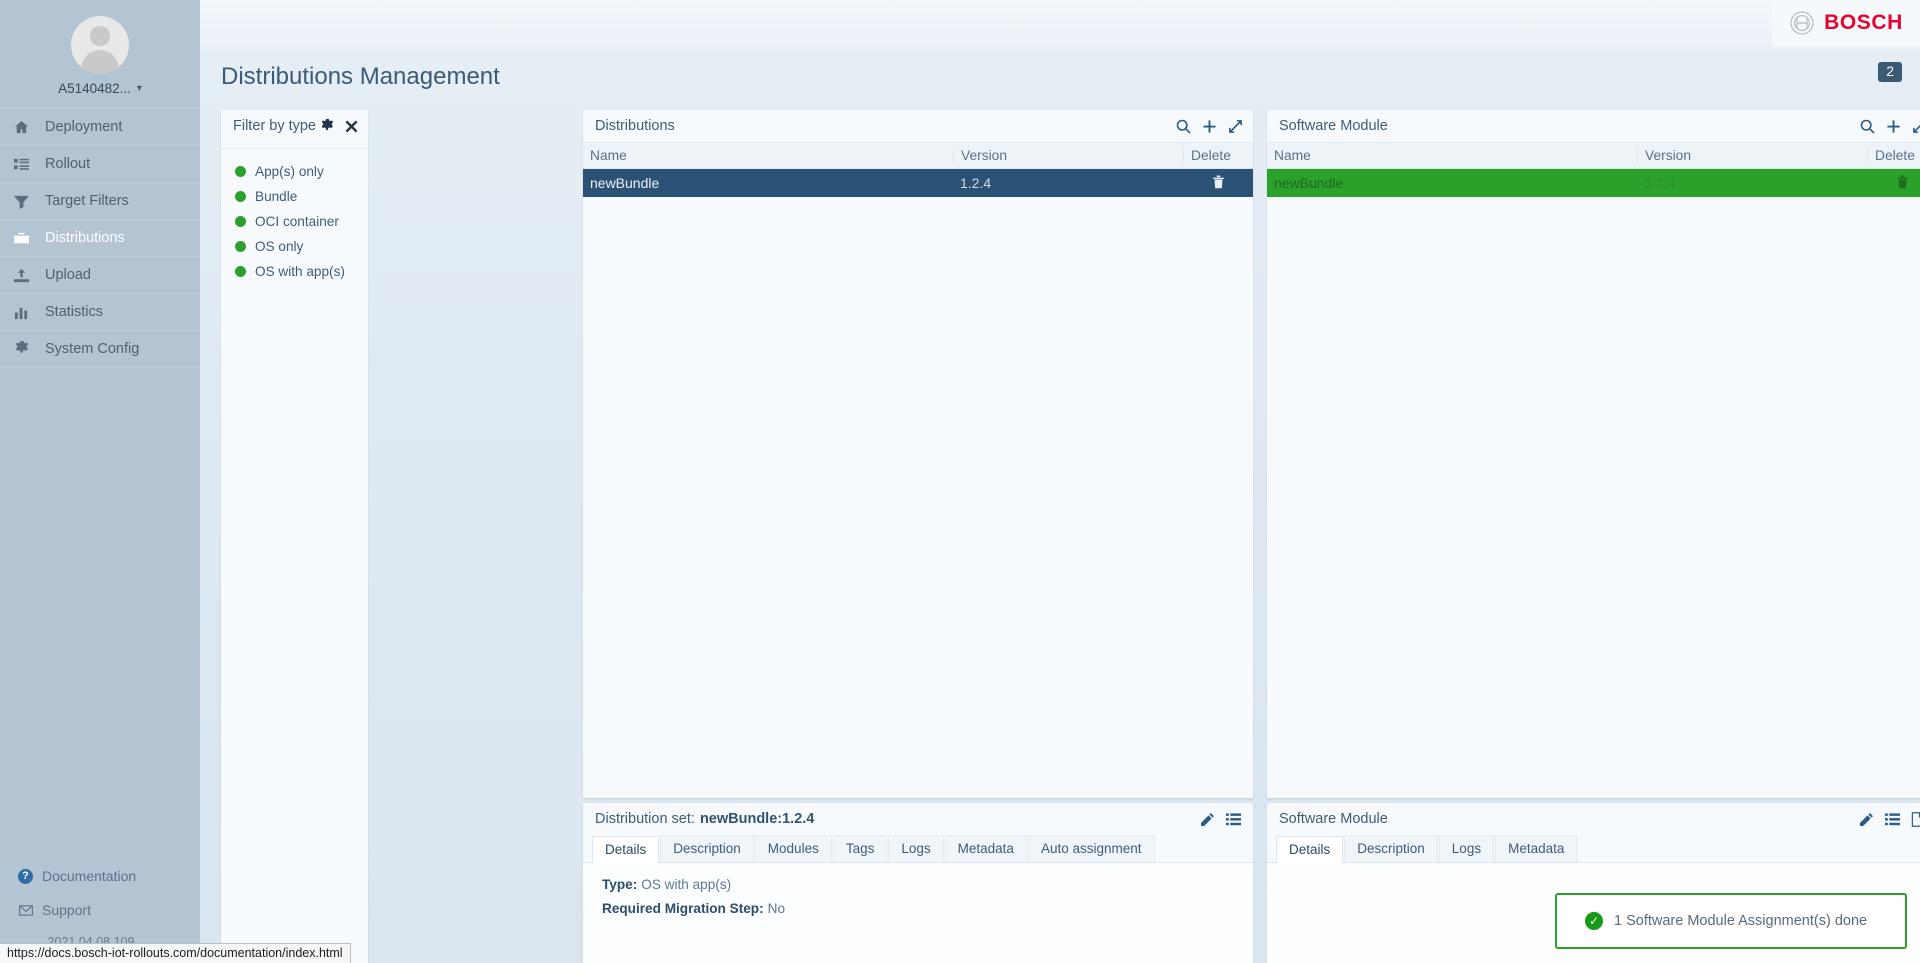 This screenshot has width=1920, height=963. Describe the element at coordinates (100, 45) in the screenshot. I see `avatar` at that location.